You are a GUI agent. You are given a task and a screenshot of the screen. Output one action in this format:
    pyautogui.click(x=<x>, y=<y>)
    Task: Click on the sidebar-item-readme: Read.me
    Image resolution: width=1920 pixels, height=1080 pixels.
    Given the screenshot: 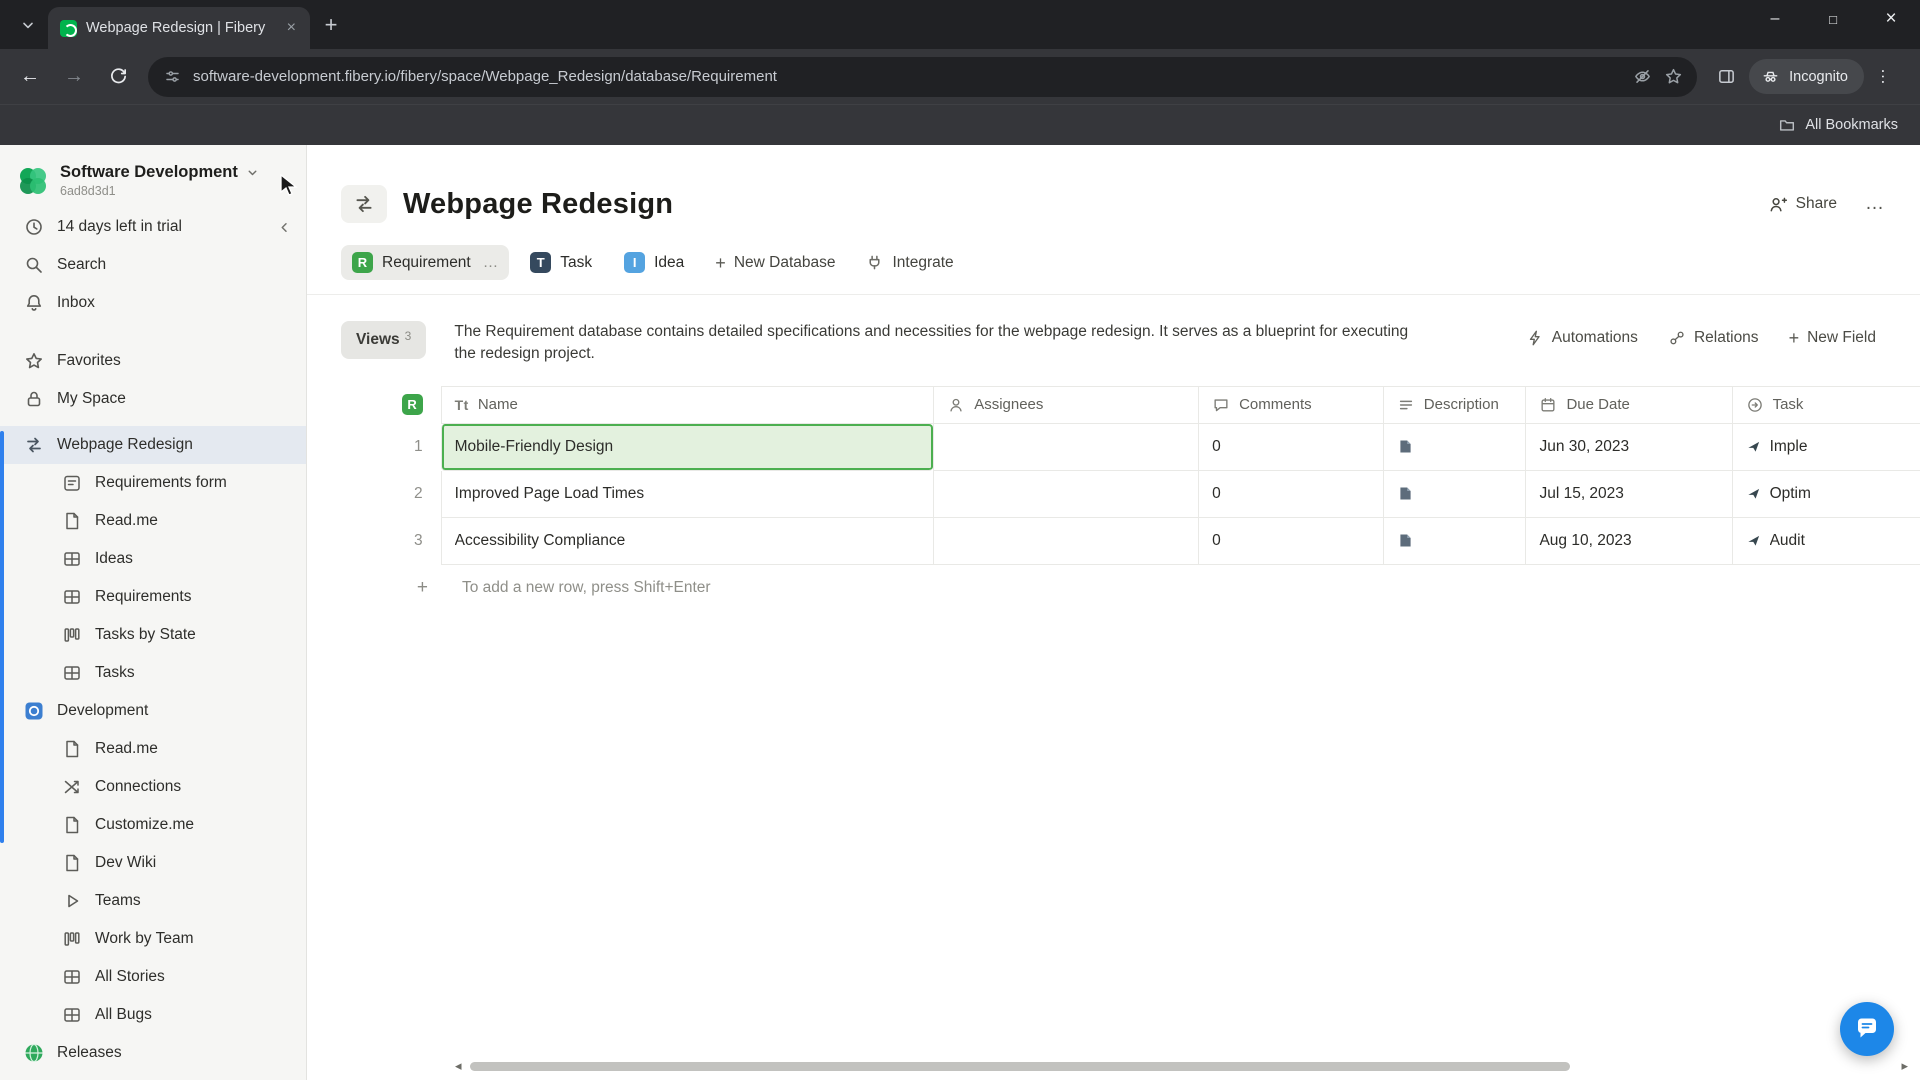 What is the action you would take?
    pyautogui.click(x=153, y=521)
    